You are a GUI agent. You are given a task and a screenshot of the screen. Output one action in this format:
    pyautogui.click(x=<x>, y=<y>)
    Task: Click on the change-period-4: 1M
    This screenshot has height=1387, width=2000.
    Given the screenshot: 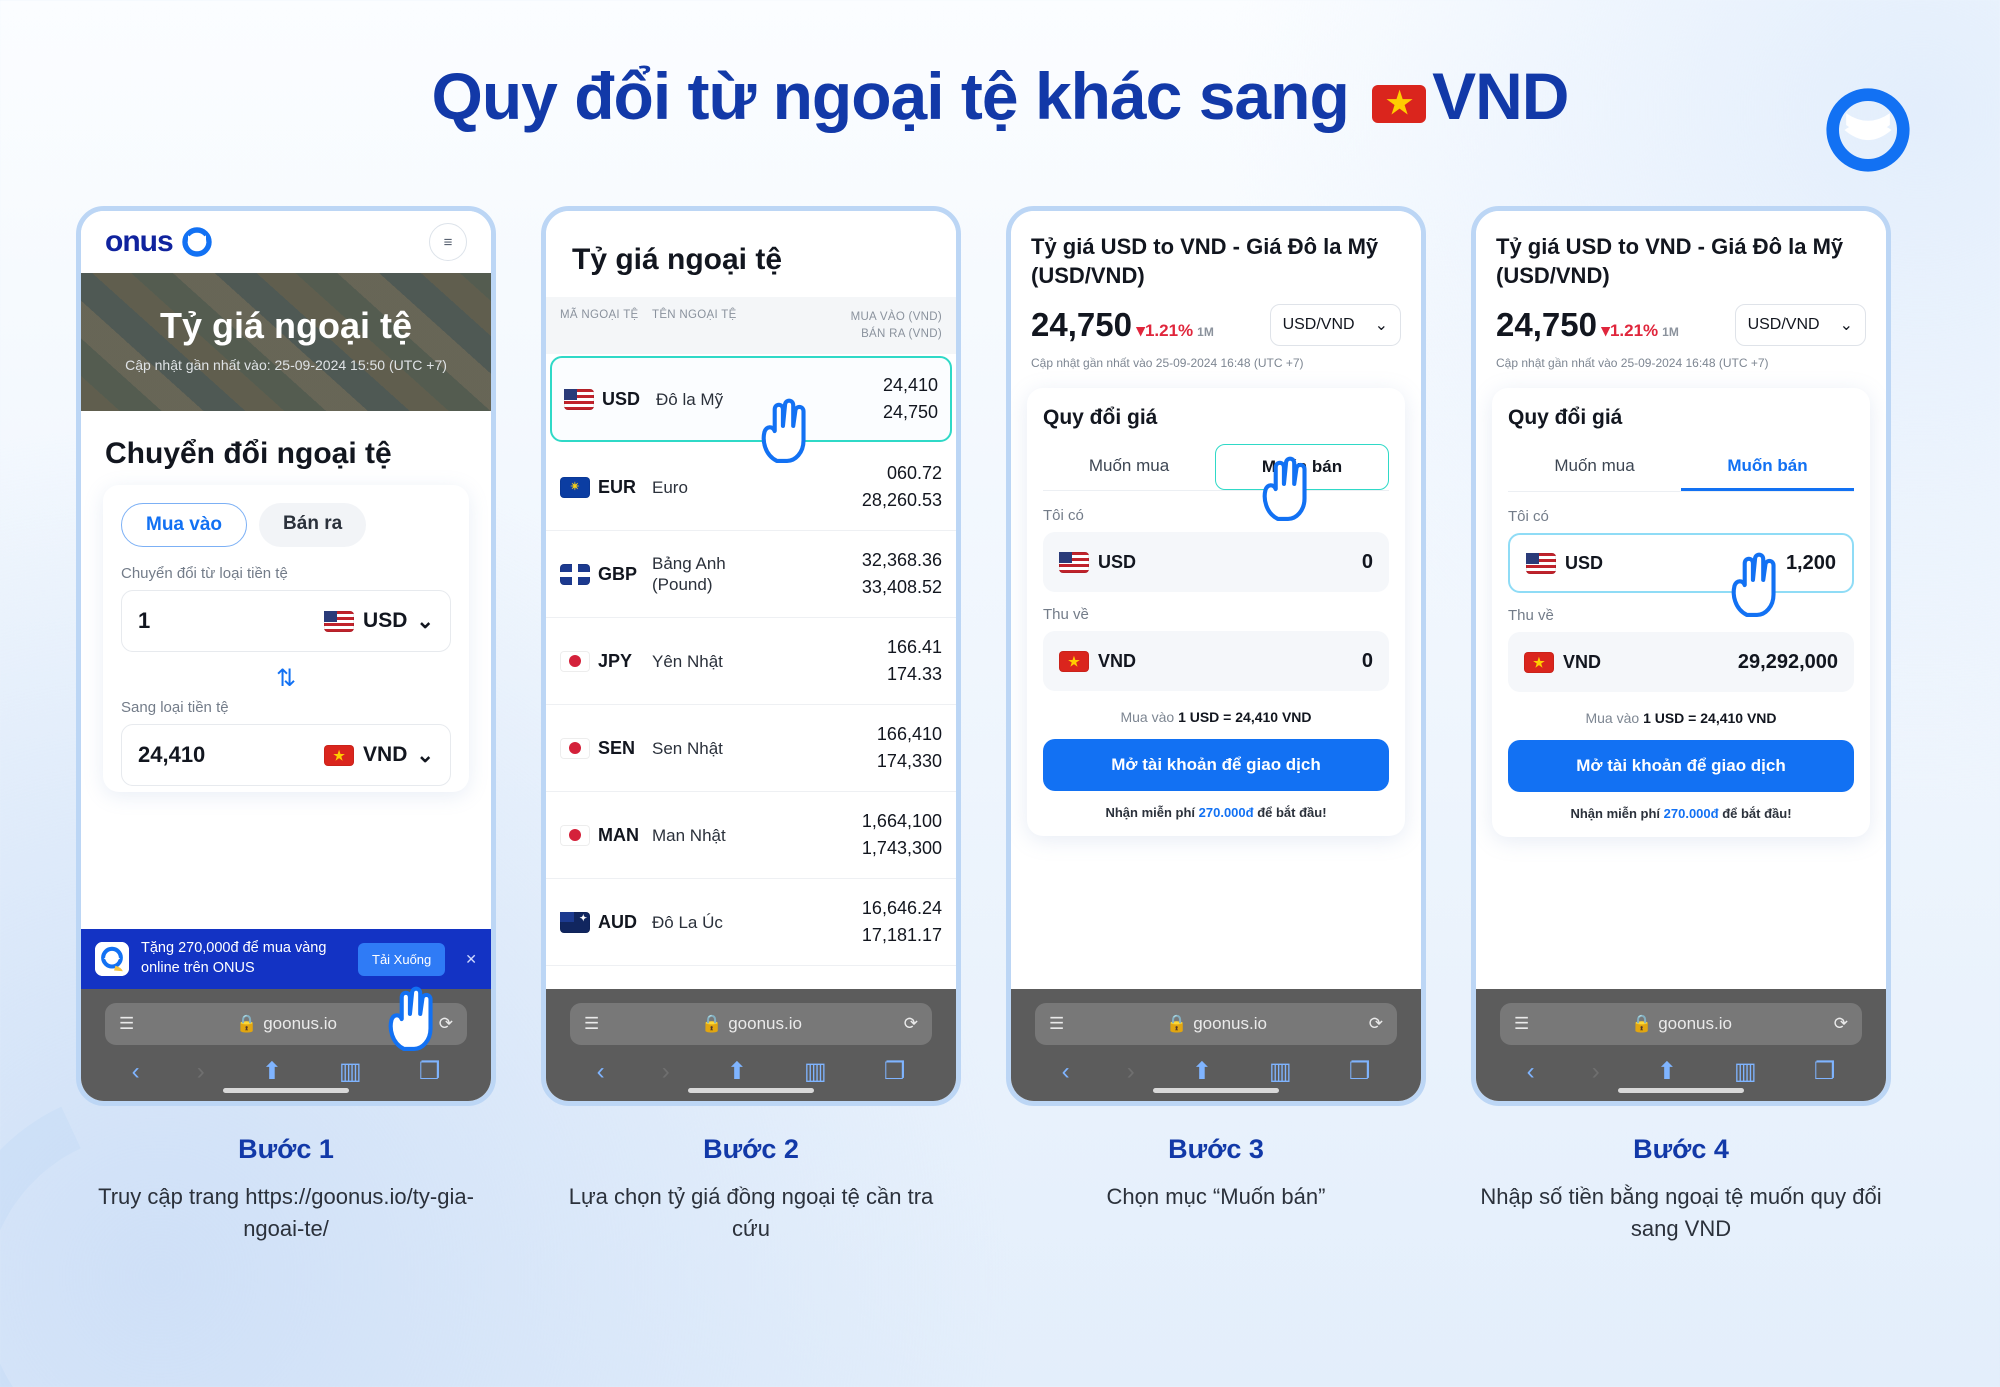 What is the action you would take?
    pyautogui.click(x=1670, y=332)
    